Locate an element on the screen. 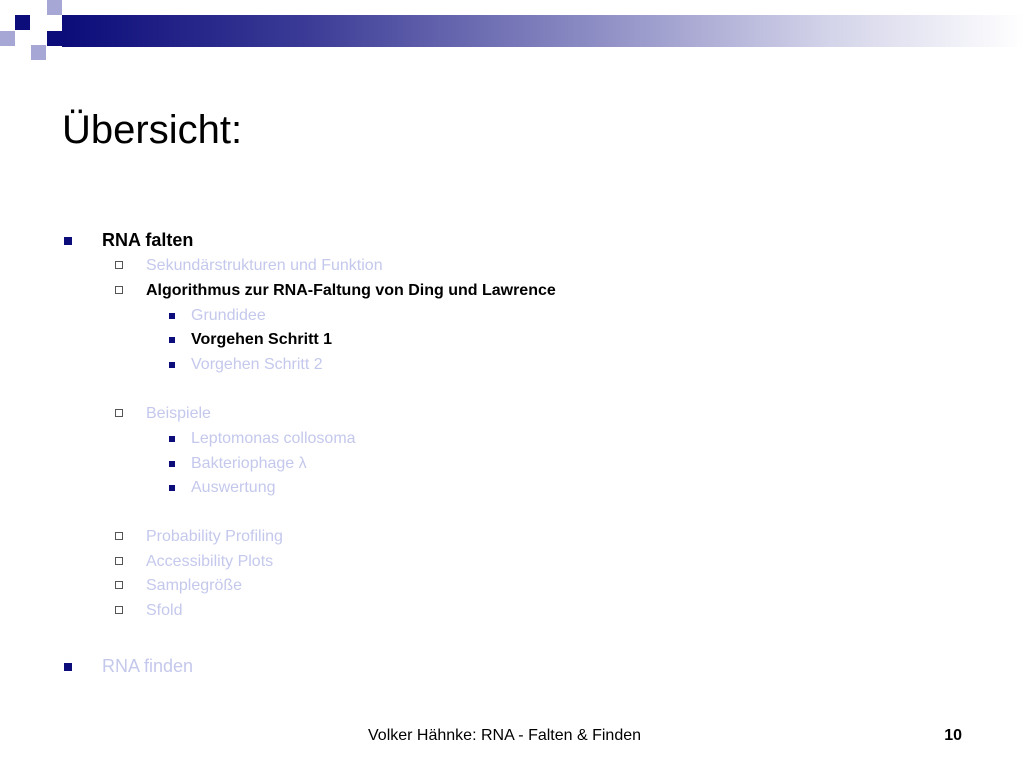  outline-item-label: Samplegröße is located at coordinates (194, 585).